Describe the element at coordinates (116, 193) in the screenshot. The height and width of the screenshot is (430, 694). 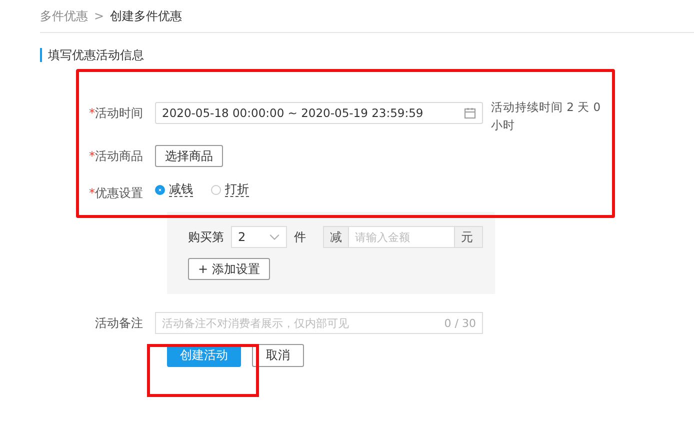
I see `field-label: *优惠设置` at that location.